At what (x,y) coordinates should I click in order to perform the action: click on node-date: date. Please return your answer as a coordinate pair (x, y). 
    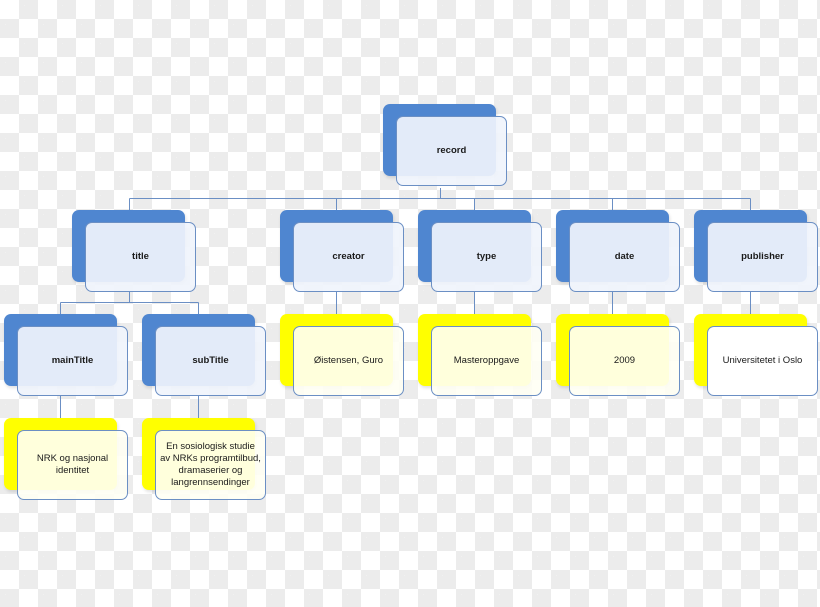
    Looking at the image, I should click on (619, 252).